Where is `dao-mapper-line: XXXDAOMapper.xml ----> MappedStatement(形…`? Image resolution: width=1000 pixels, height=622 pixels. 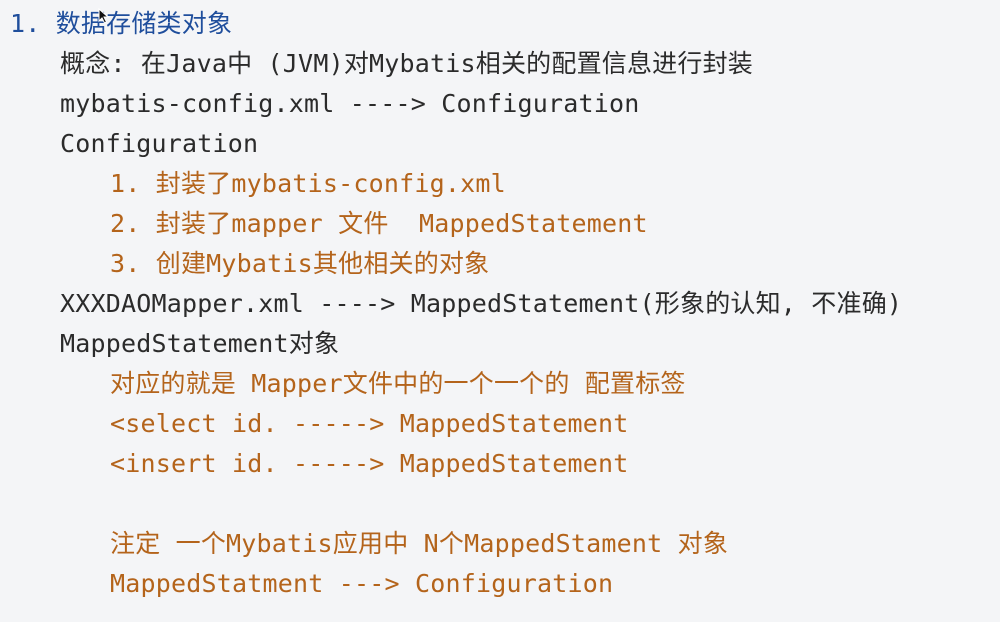 dao-mapper-line: XXXDAOMapper.xml ----> MappedStatement(形… is located at coordinates (481, 303).